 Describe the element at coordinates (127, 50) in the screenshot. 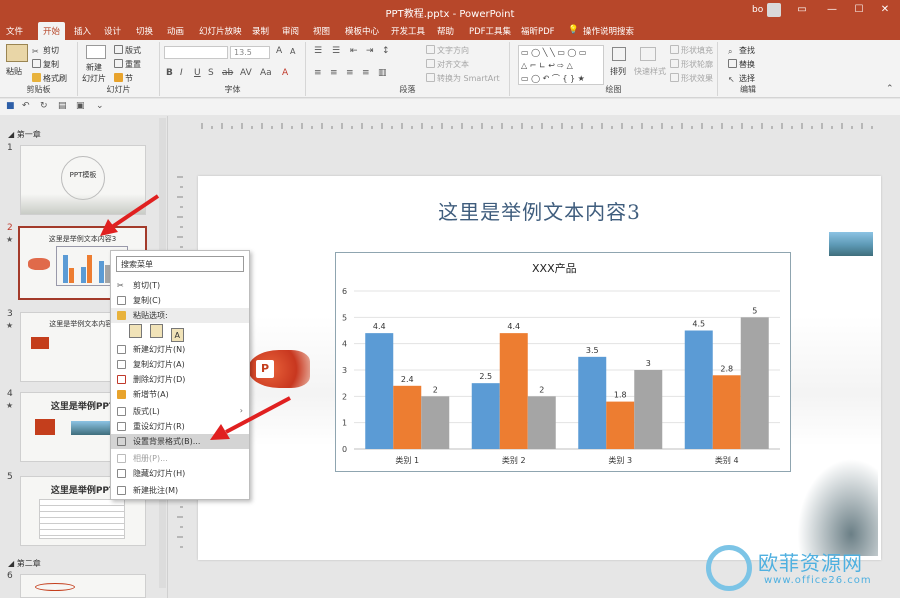

I see `layout-button: 版式` at that location.